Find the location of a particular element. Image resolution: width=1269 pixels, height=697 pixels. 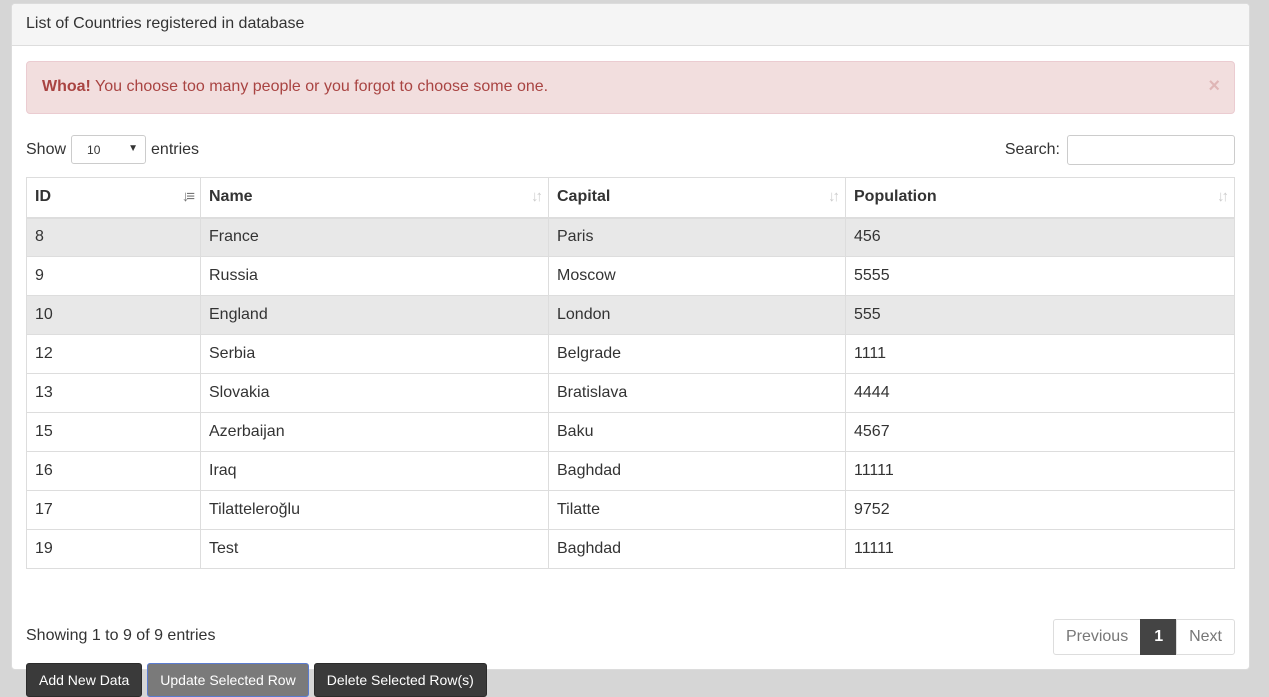

cell-population: 456 is located at coordinates (1040, 237).